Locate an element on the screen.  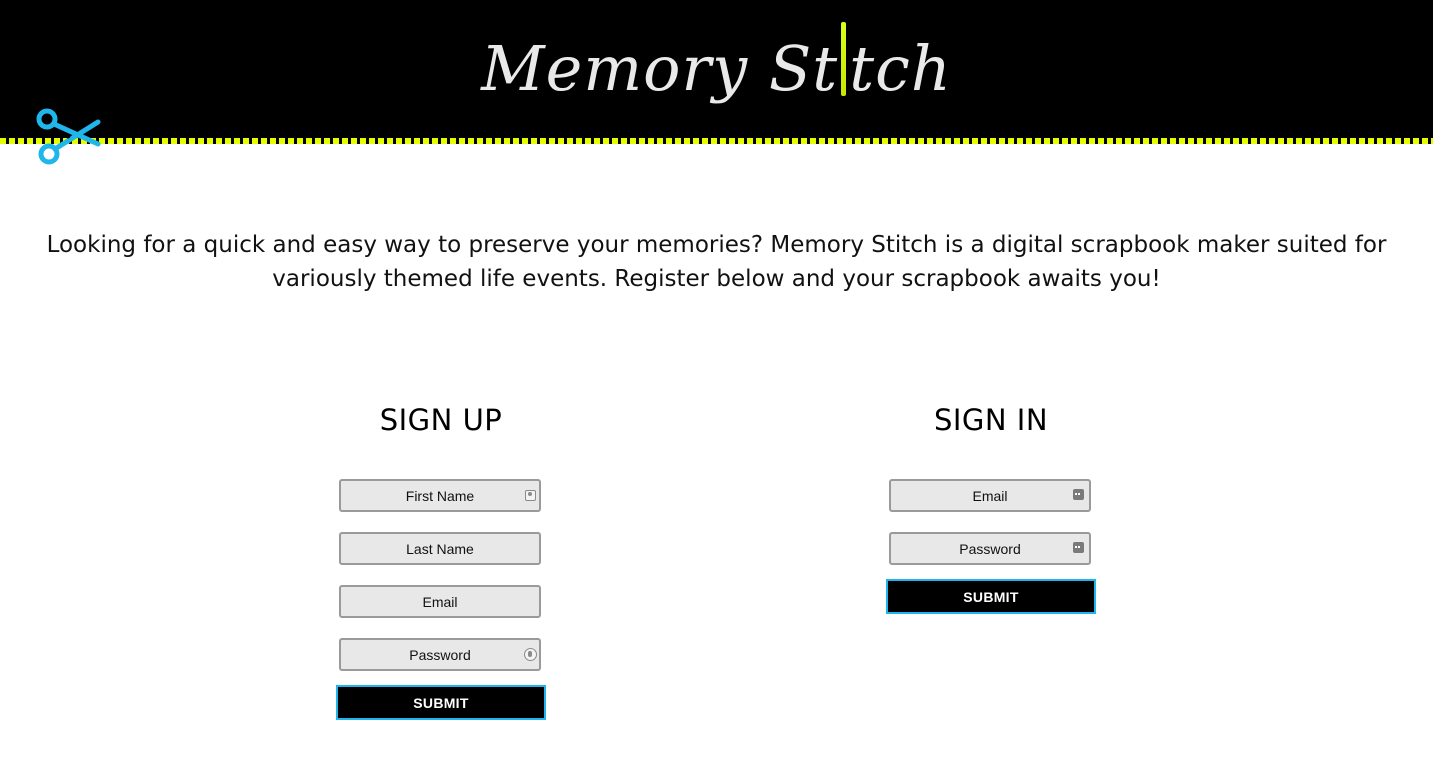
signin-submit-button: SUBMIT is located at coordinates (991, 596).